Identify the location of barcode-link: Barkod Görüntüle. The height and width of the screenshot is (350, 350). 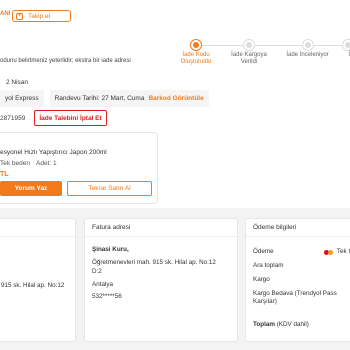
(175, 98).